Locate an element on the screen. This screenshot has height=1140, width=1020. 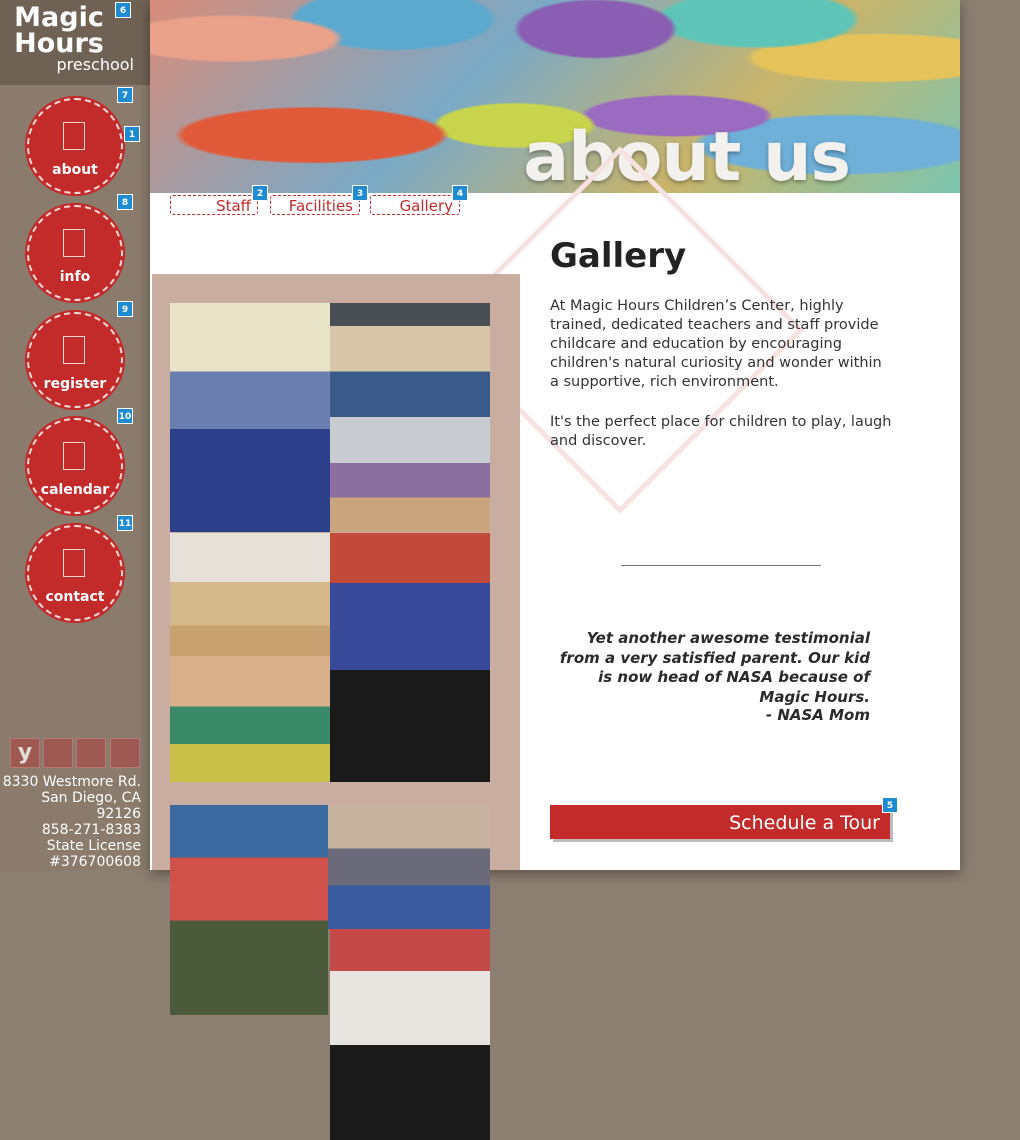
address-city: San Diego, CA 92126 is located at coordinates (91, 806).